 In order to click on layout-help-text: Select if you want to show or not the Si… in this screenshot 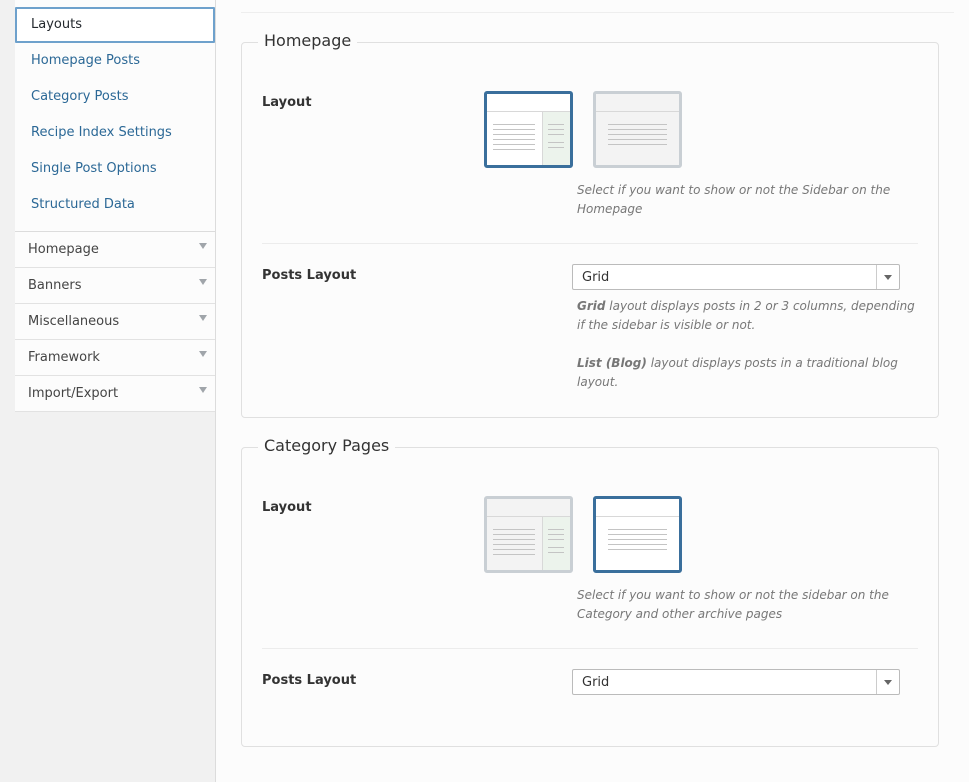, I will do `click(734, 199)`.